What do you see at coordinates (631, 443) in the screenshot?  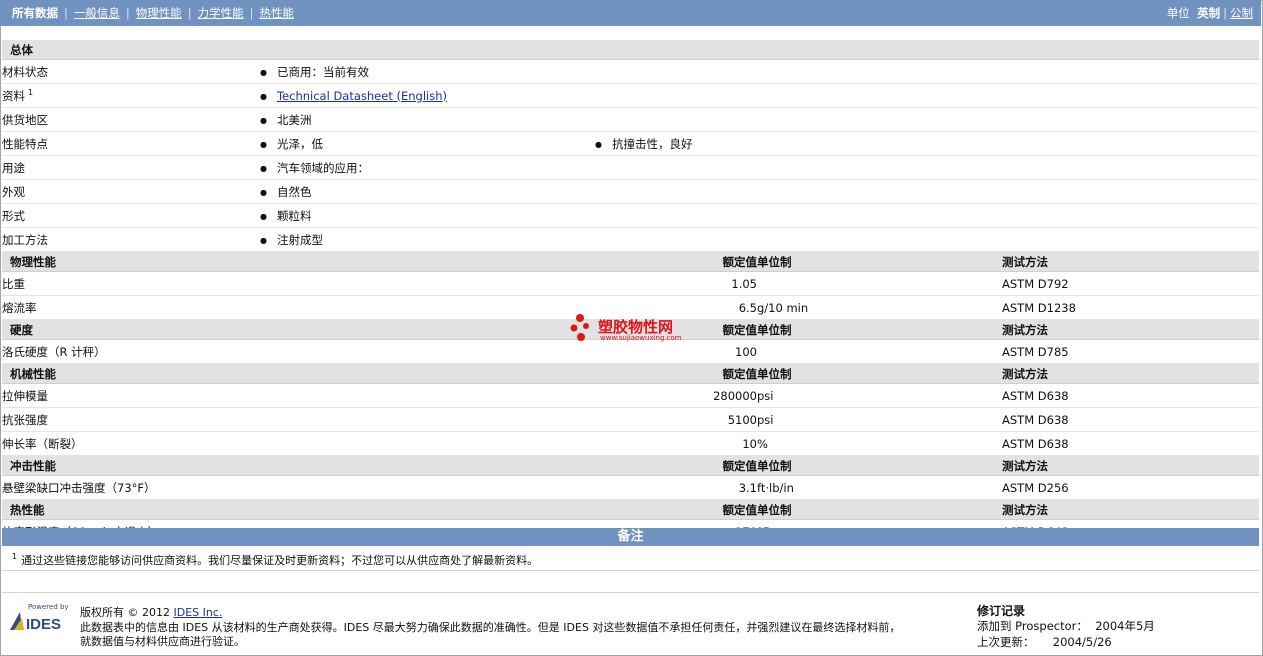 I see `table-row: 伸长率（断裂） 10 % ASTM D638` at bounding box center [631, 443].